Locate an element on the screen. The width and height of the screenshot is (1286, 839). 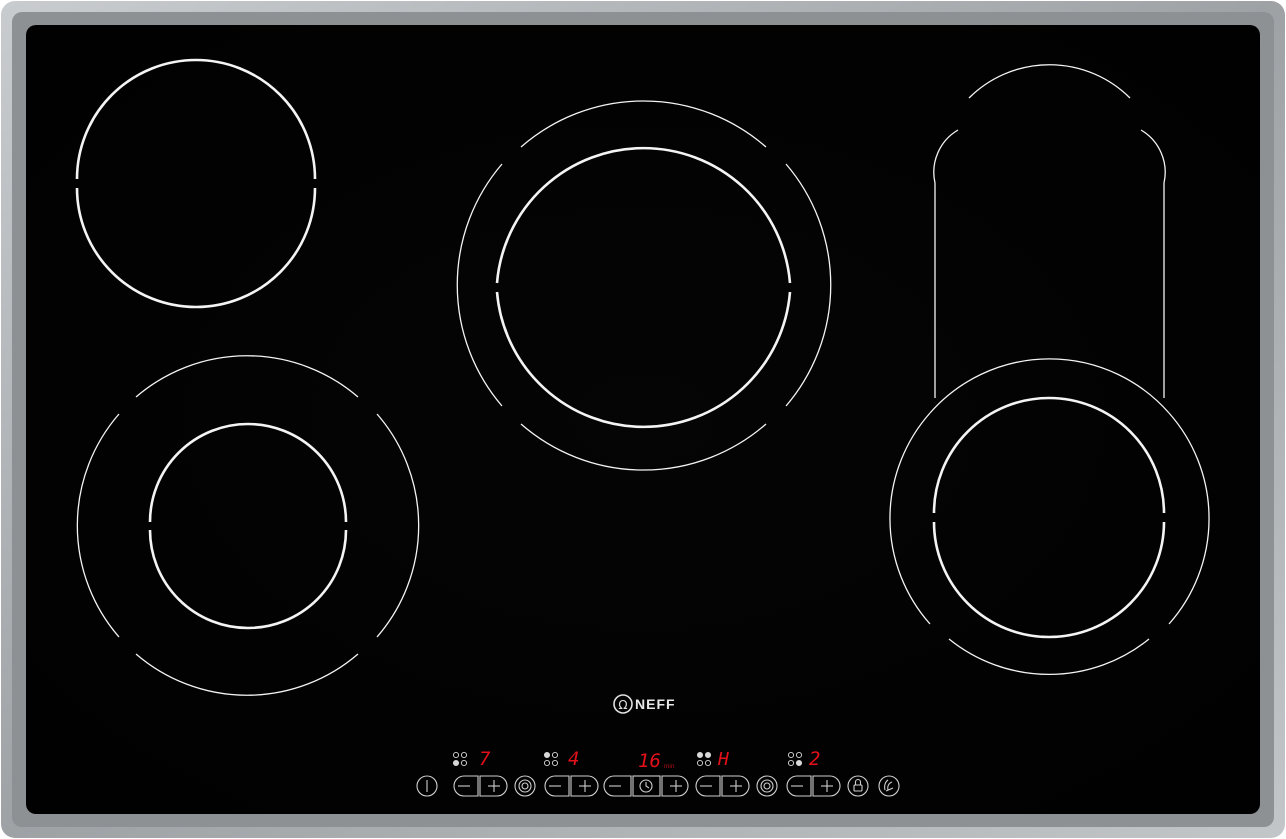
brand-name: NEFF is located at coordinates (655, 704).